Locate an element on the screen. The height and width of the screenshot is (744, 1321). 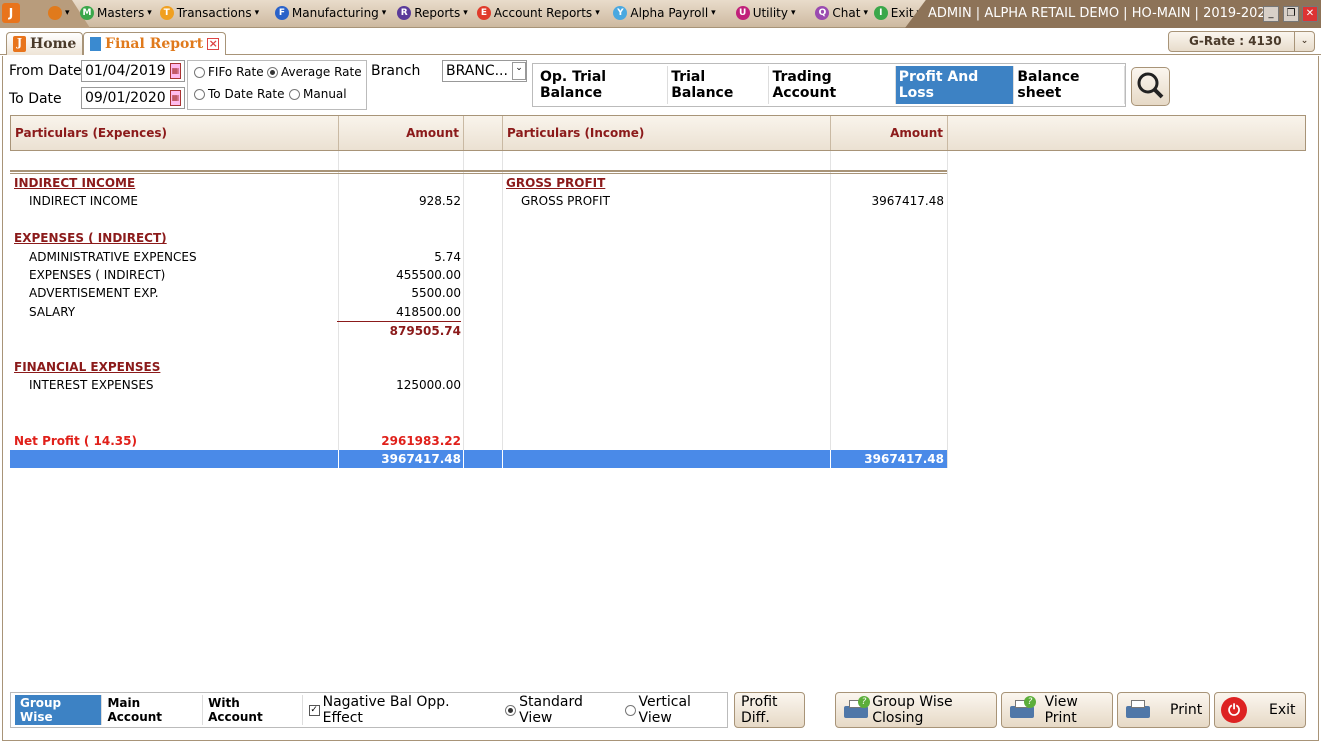
menu-transactions: T Transactions ▾ is located at coordinates (209, 13).